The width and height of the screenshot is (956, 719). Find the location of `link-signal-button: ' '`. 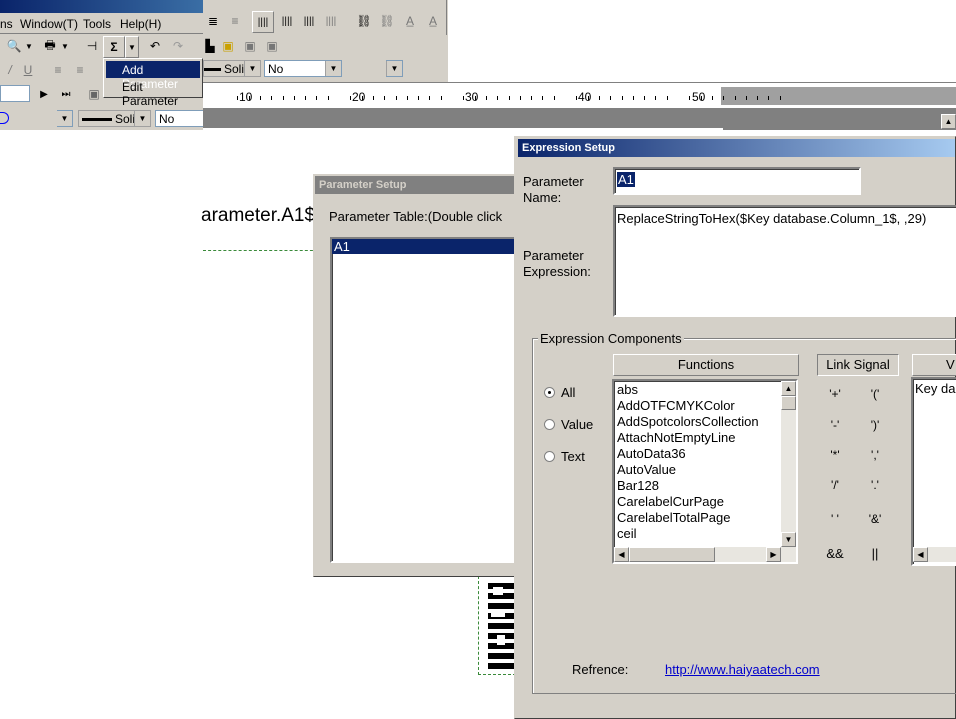

link-signal-button: ' ' is located at coordinates (835, 519).